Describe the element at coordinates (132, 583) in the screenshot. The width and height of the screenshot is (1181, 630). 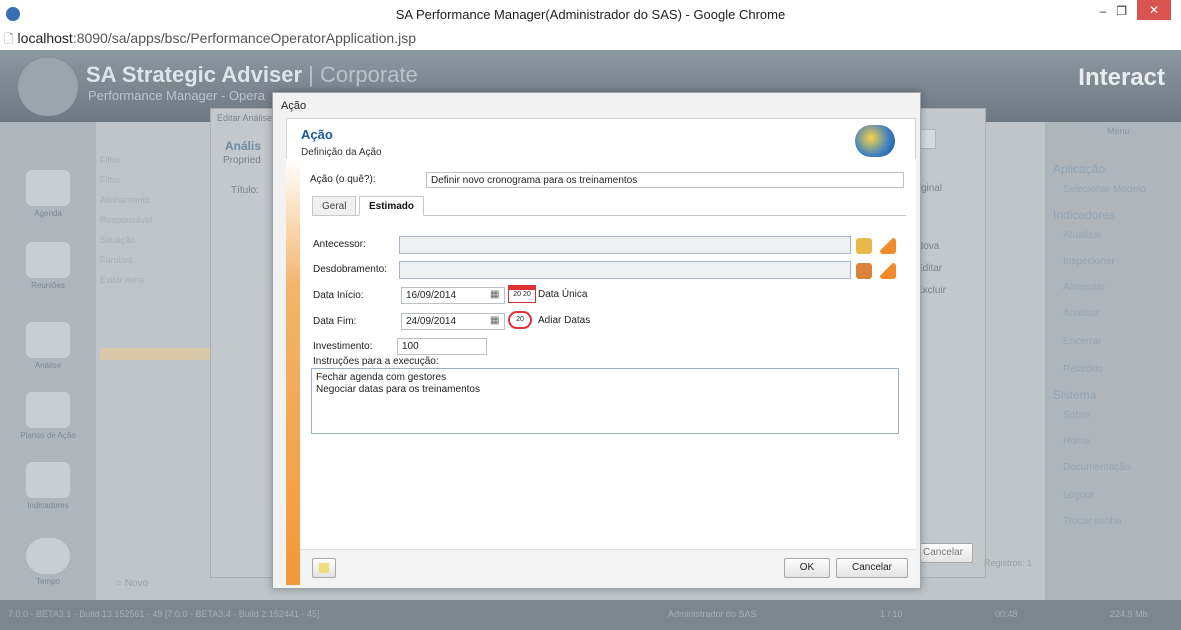
I see `novo-radio: ○ Novo` at that location.